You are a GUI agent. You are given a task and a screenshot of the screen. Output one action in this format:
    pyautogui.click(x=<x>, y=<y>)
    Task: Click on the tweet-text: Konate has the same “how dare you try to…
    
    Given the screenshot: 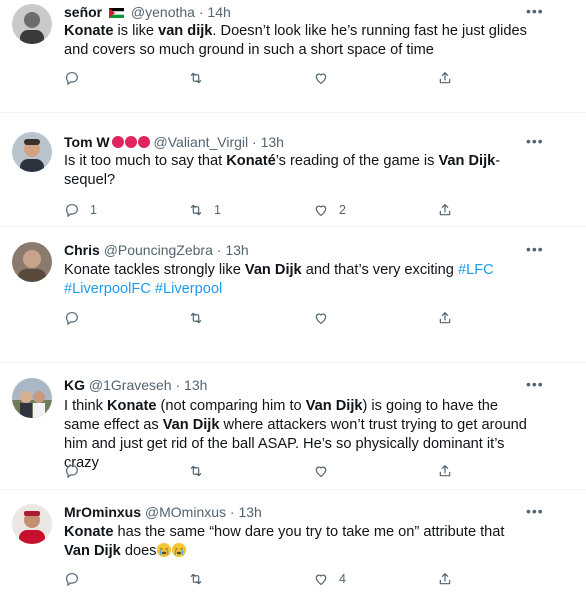 What is the action you would take?
    pyautogui.click(x=299, y=542)
    